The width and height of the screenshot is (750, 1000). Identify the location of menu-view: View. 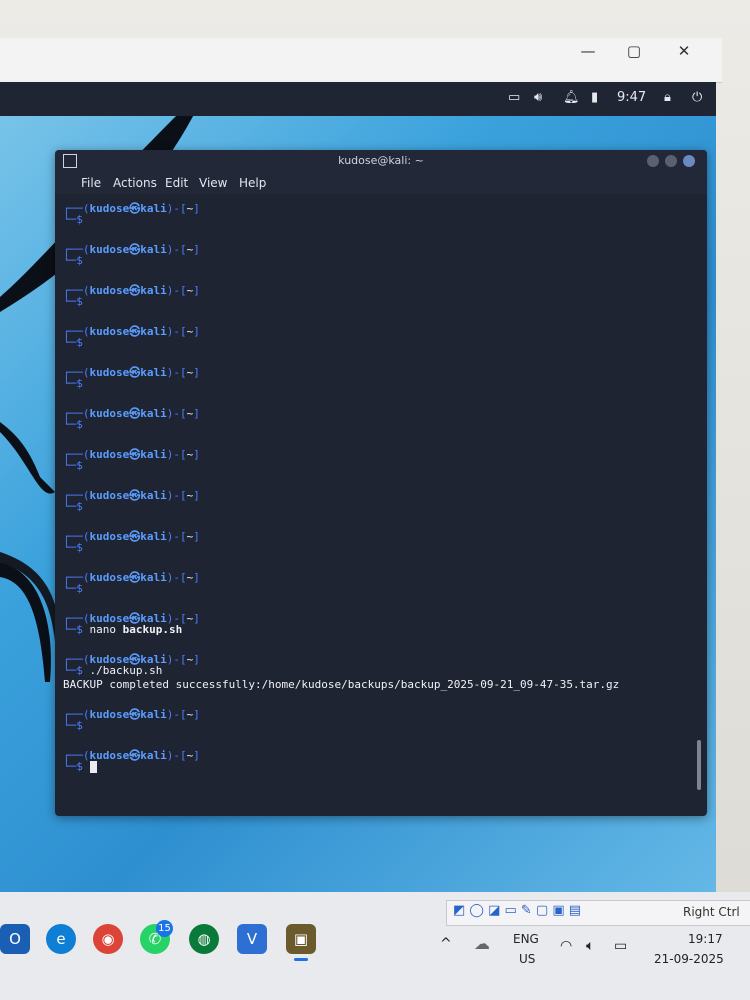
(213, 183).